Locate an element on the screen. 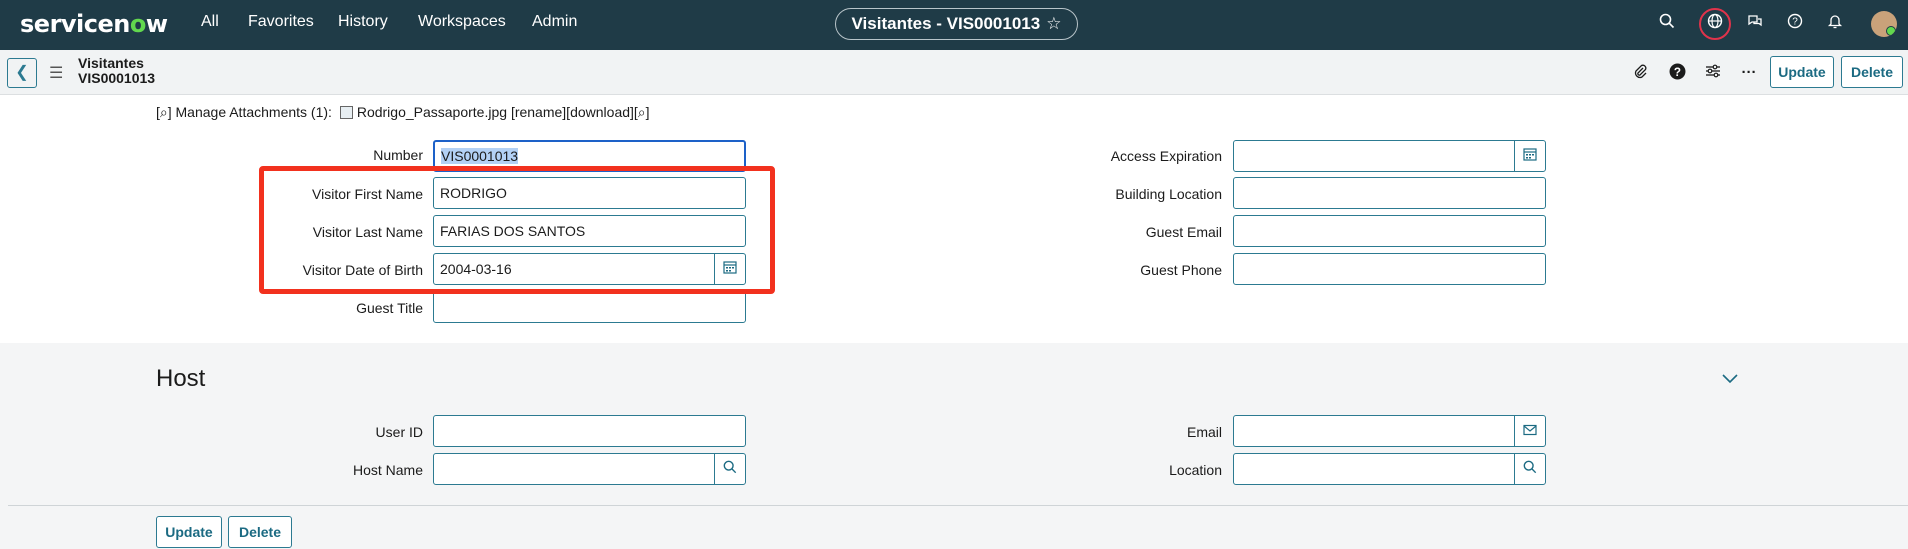  user-avatar is located at coordinates (1884, 24).